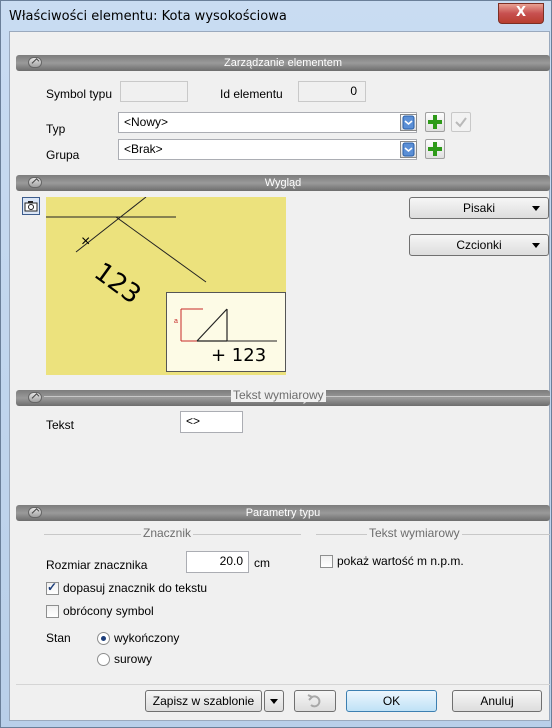  What do you see at coordinates (176, 321) in the screenshot?
I see `inset-a-label: a` at bounding box center [176, 321].